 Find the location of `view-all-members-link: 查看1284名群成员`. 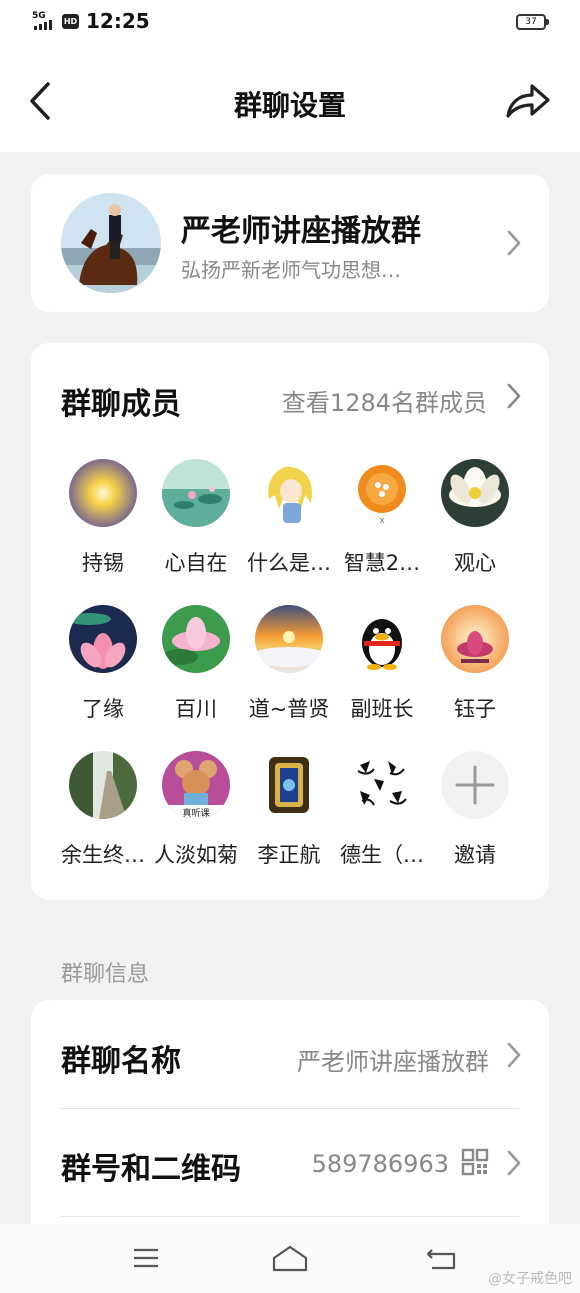

view-all-members-link: 查看1284名群成员 is located at coordinates (384, 400).